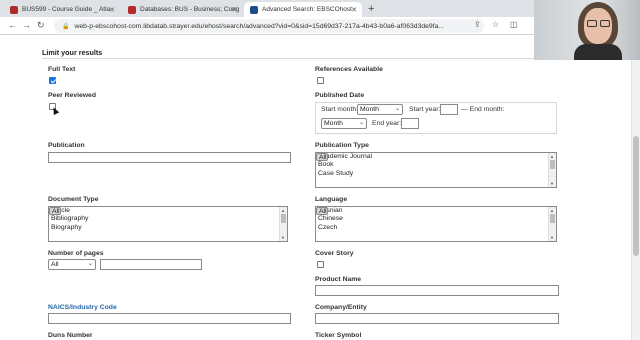 The image size is (640, 340). I want to click on number-of-pages-select-value: All, so click(55, 264).